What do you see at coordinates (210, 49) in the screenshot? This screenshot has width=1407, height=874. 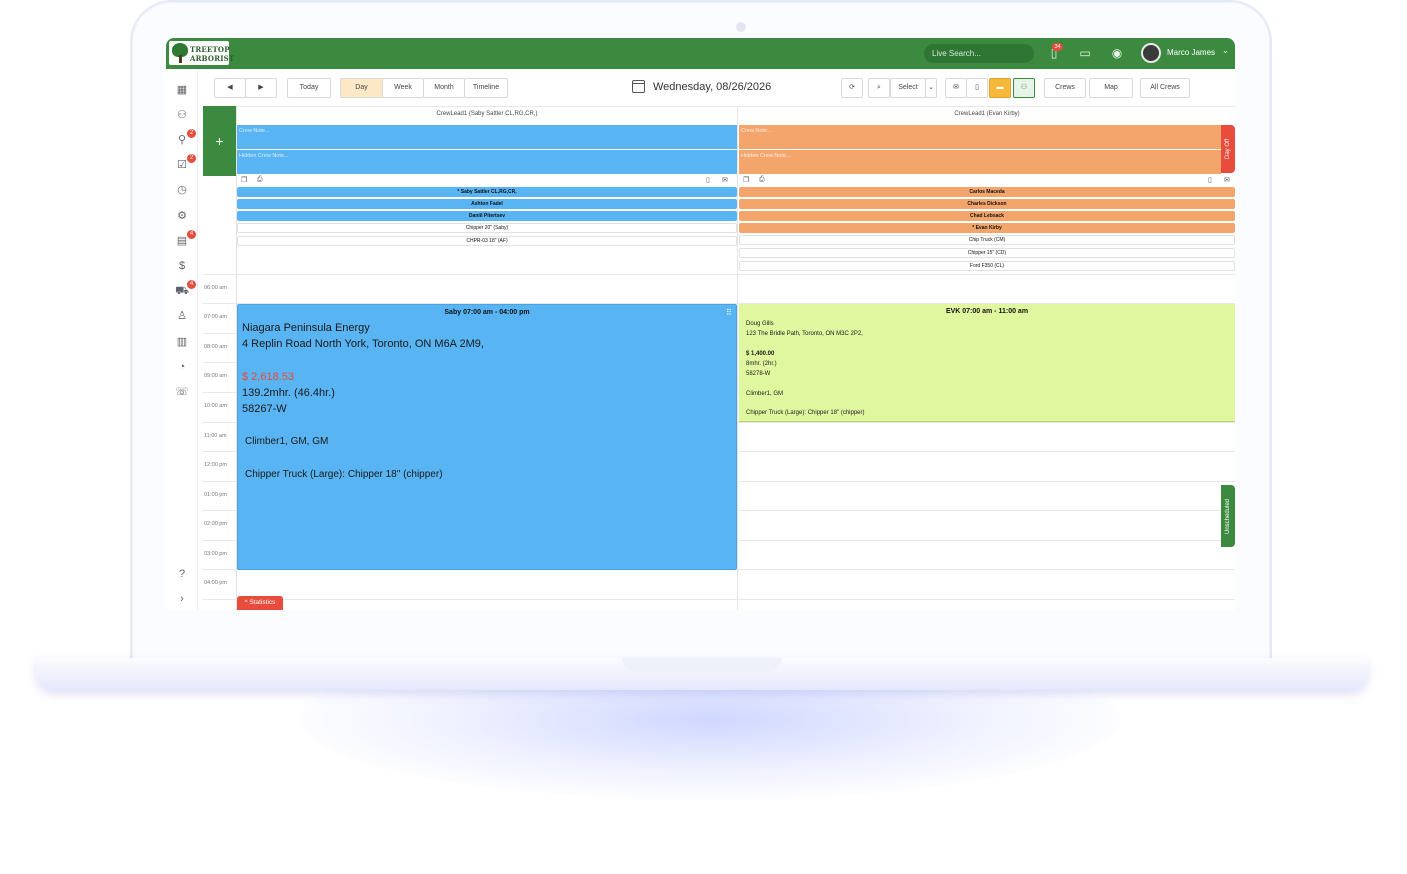 I see `brand-line1: TREETOP` at bounding box center [210, 49].